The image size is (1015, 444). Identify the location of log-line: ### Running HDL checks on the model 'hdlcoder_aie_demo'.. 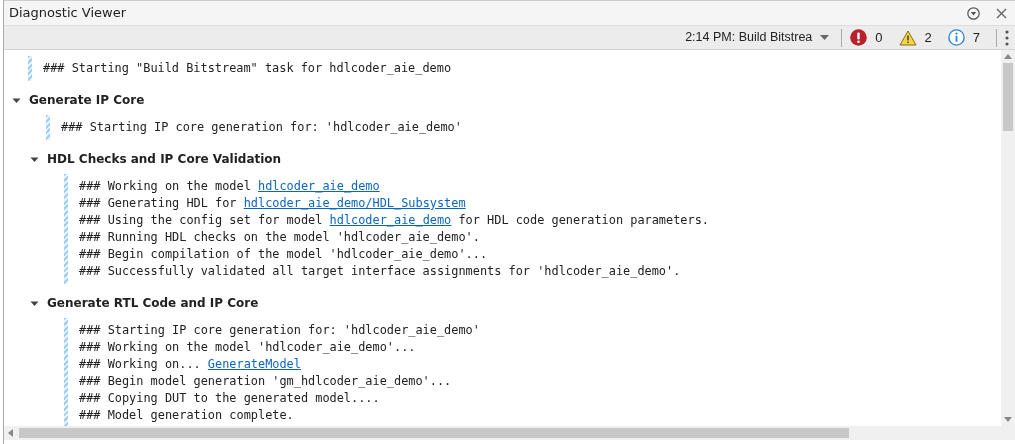
(280, 237).